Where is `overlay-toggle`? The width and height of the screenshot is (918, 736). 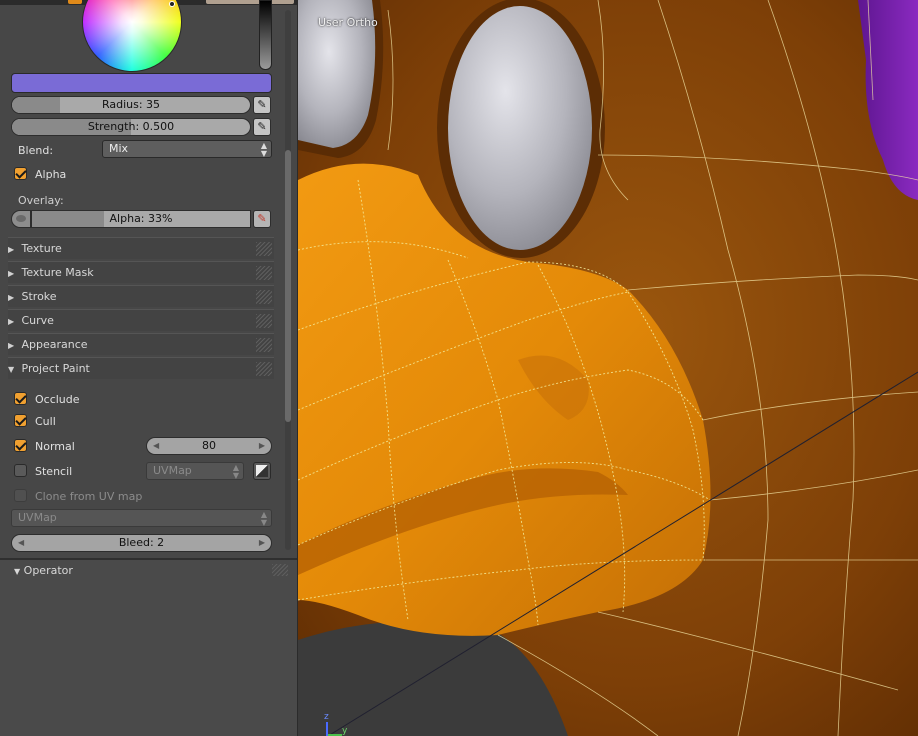
overlay-toggle is located at coordinates (21, 219).